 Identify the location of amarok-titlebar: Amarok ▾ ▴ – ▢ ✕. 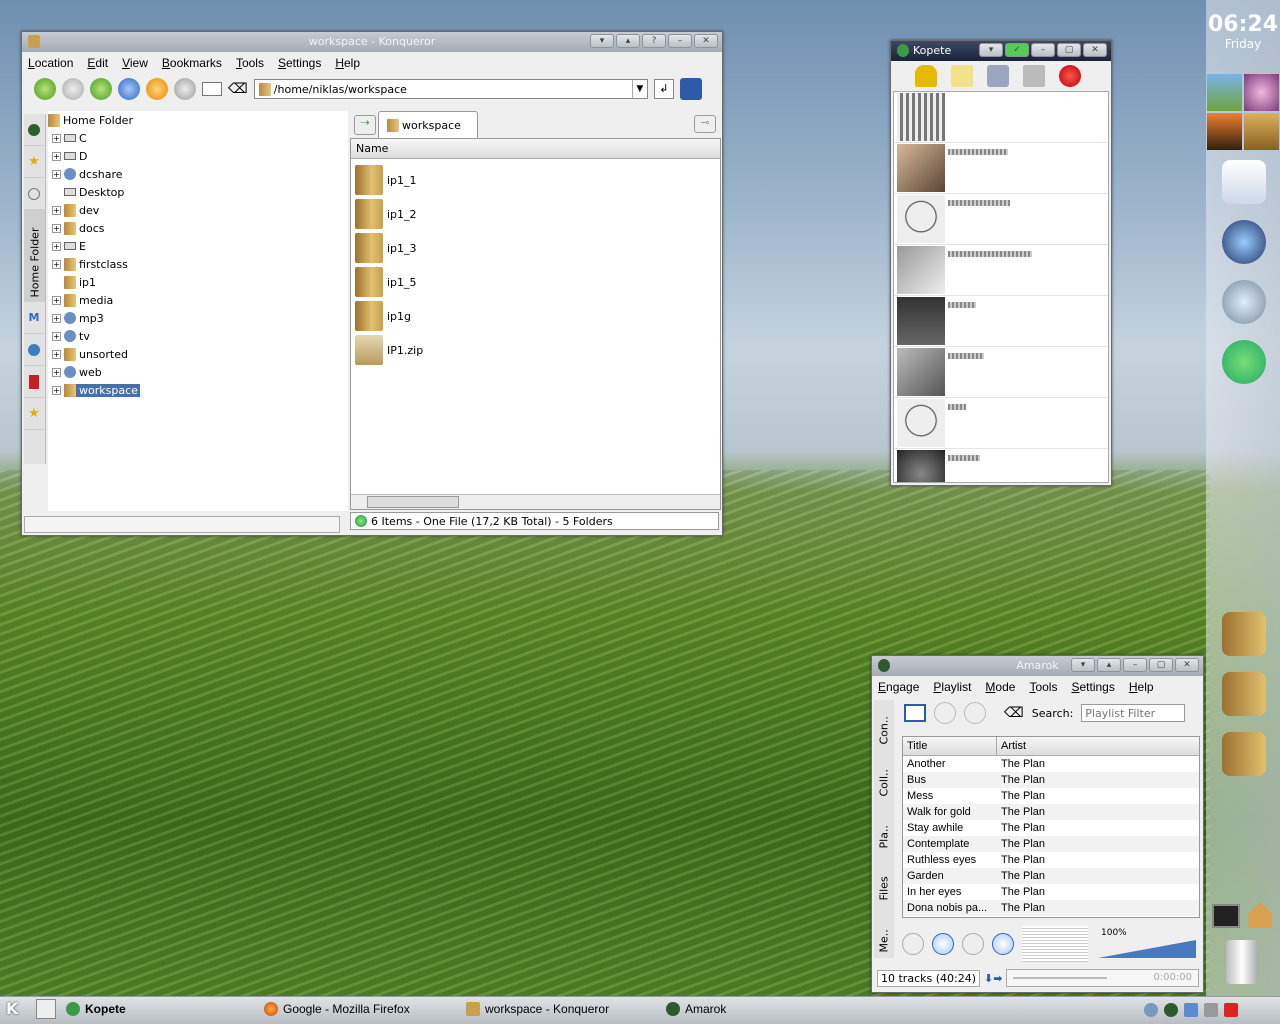
(1037, 666).